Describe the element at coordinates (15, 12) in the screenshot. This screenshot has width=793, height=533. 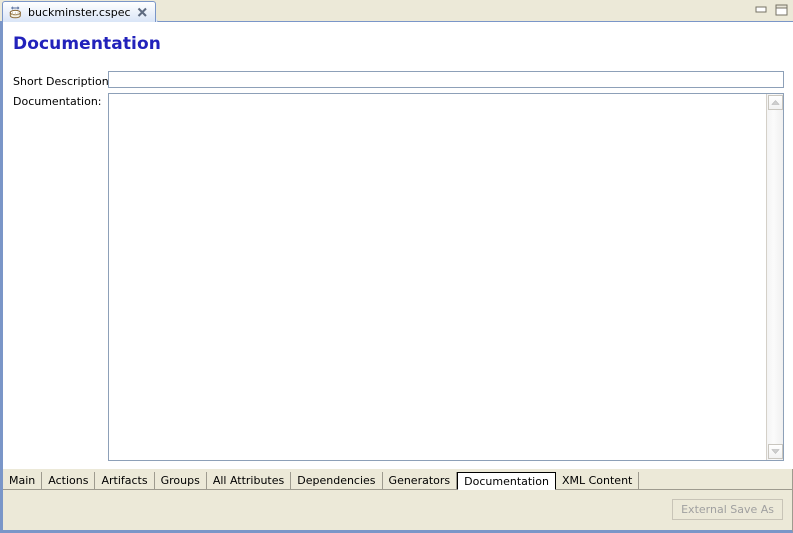
I see `cspec-file-icon` at that location.